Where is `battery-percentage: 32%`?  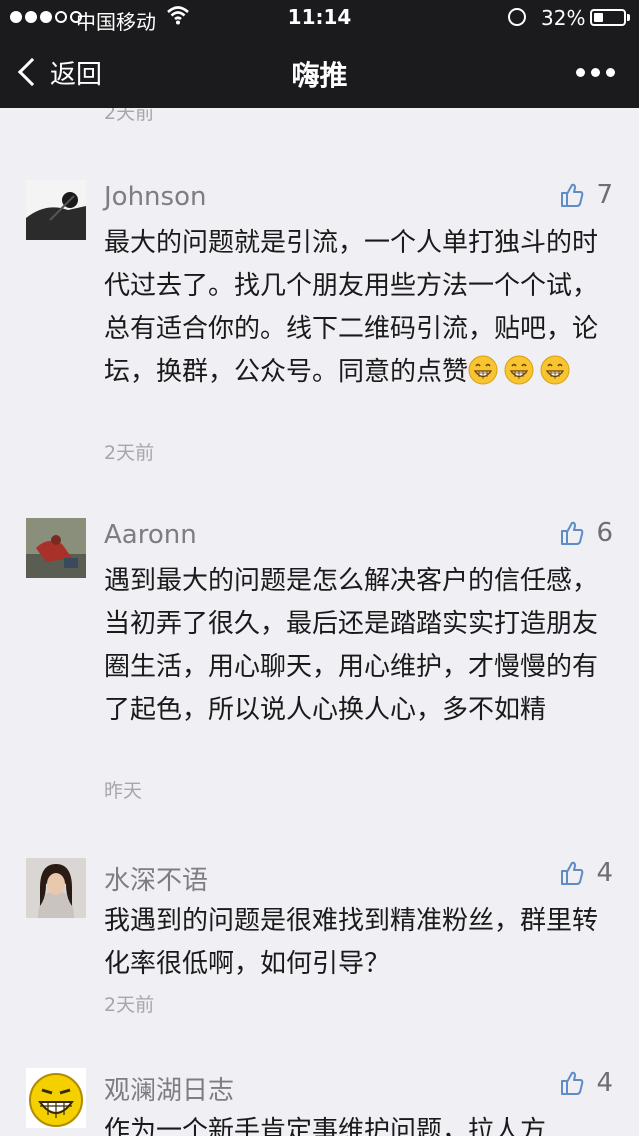
battery-percentage: 32% is located at coordinates (563, 18).